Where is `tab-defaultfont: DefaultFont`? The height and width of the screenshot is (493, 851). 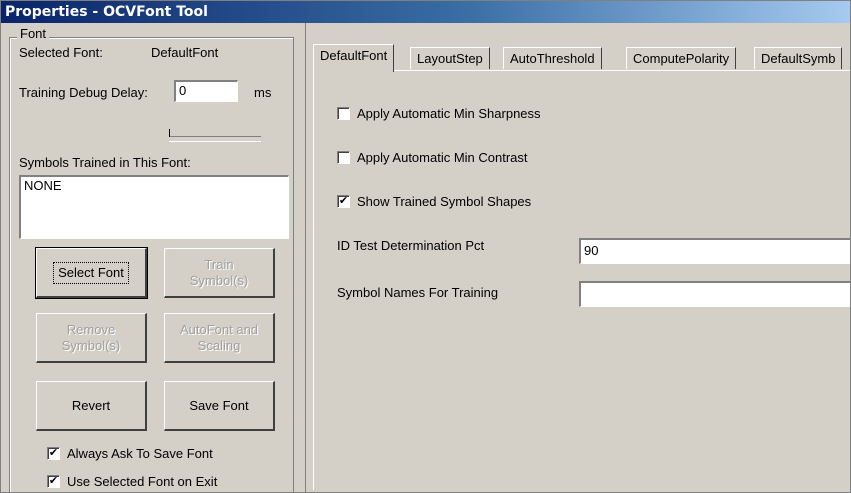 tab-defaultfont: DefaultFont is located at coordinates (354, 58).